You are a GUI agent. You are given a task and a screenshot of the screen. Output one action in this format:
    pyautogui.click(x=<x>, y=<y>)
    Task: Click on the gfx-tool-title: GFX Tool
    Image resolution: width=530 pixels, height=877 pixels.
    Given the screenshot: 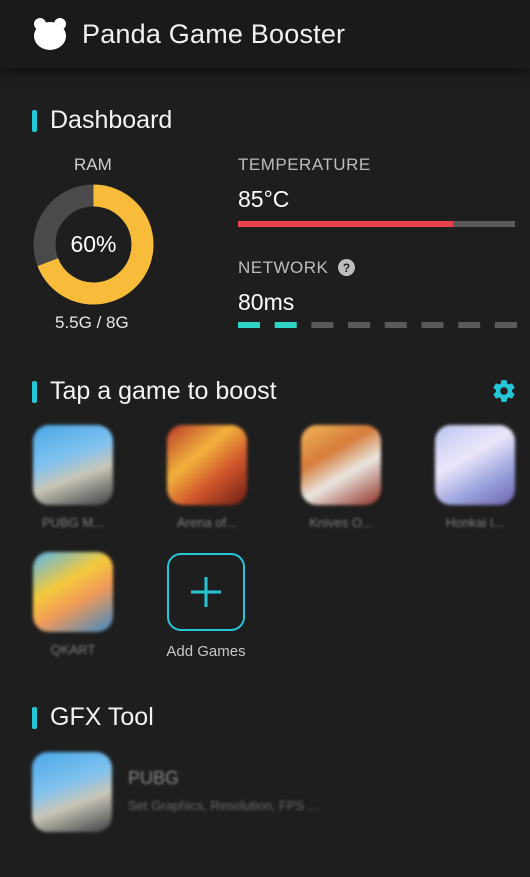 What is the action you would take?
    pyautogui.click(x=102, y=717)
    